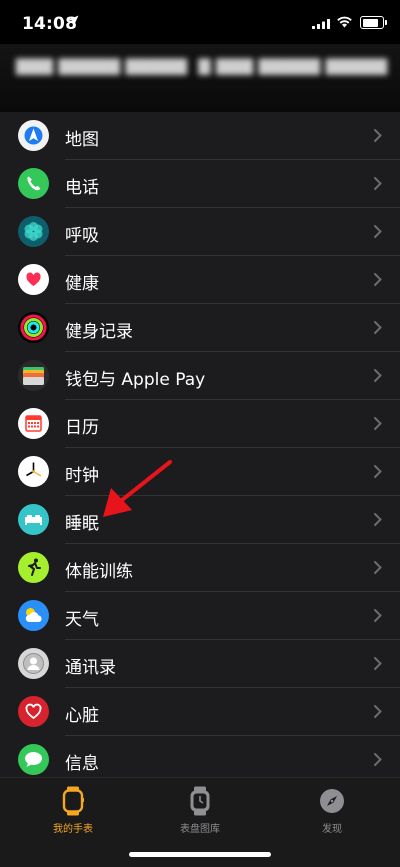  I want to click on wallet-icon, so click(33, 375).